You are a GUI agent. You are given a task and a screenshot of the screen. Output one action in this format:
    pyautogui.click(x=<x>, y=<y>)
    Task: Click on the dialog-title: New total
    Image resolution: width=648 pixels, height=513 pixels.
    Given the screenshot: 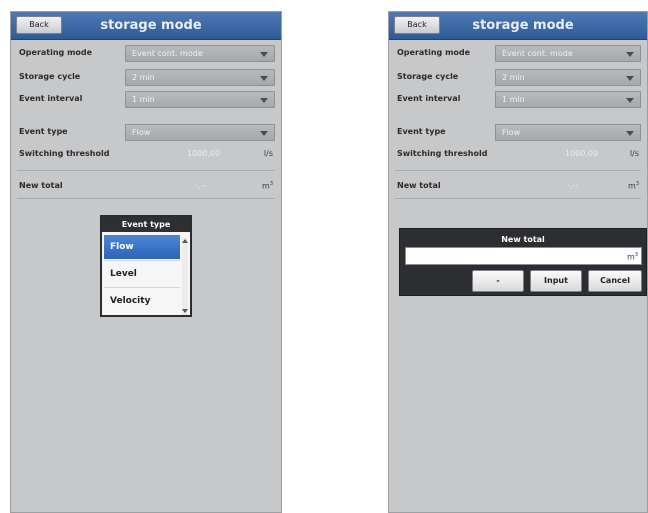 What is the action you would take?
    pyautogui.click(x=523, y=239)
    